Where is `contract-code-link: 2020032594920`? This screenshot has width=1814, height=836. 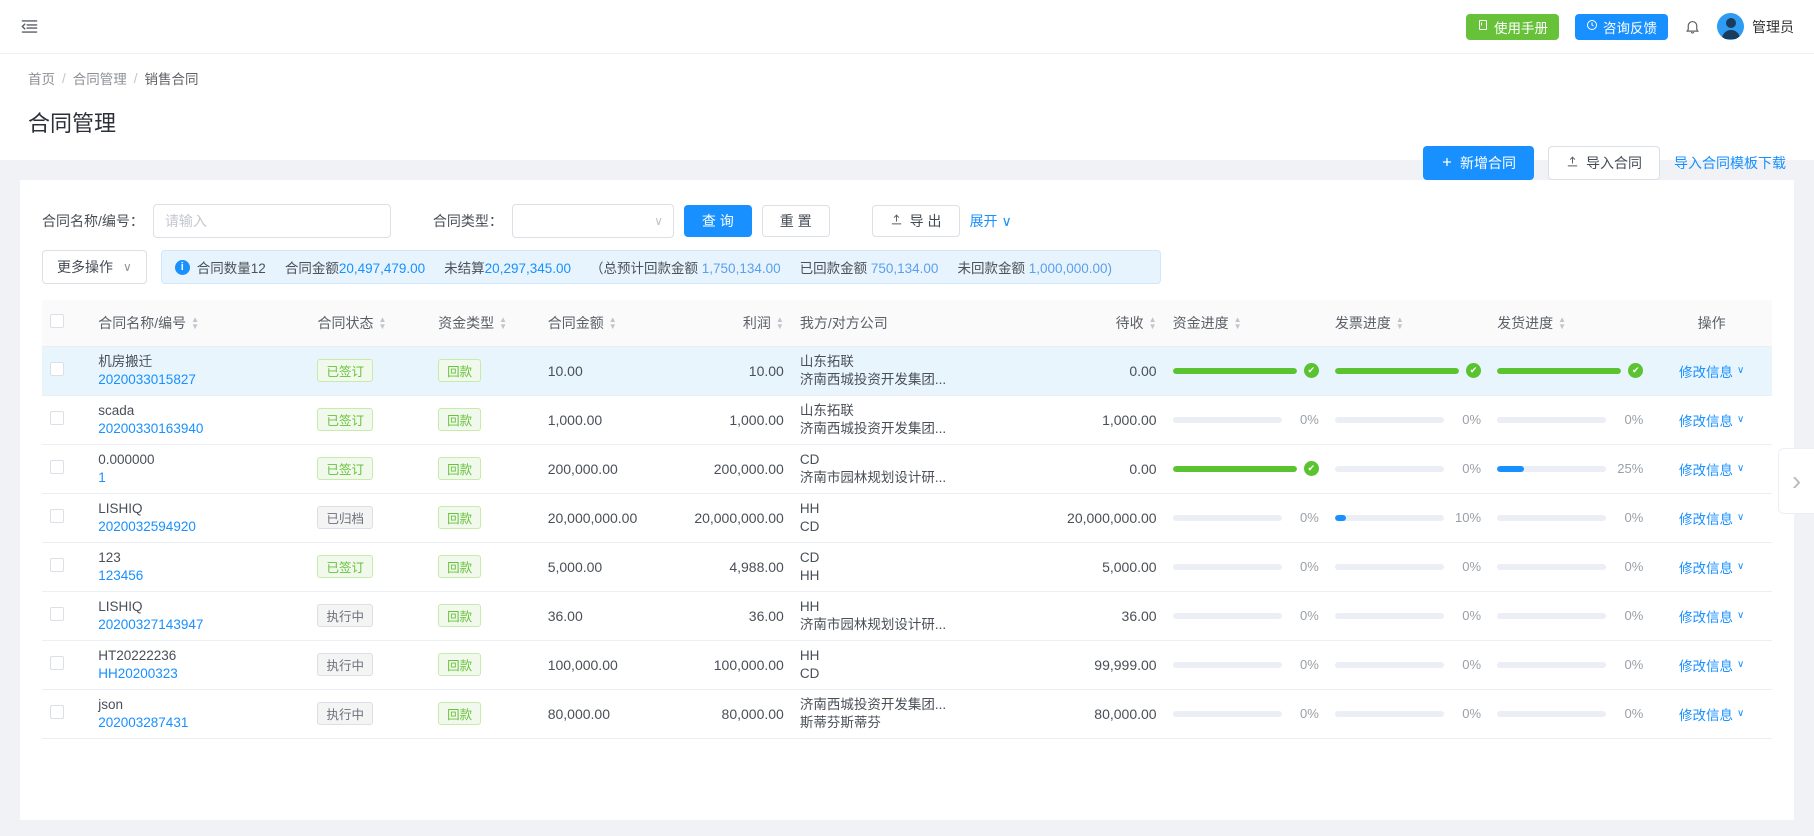
contract-code-link: 2020032594920 is located at coordinates (199, 526).